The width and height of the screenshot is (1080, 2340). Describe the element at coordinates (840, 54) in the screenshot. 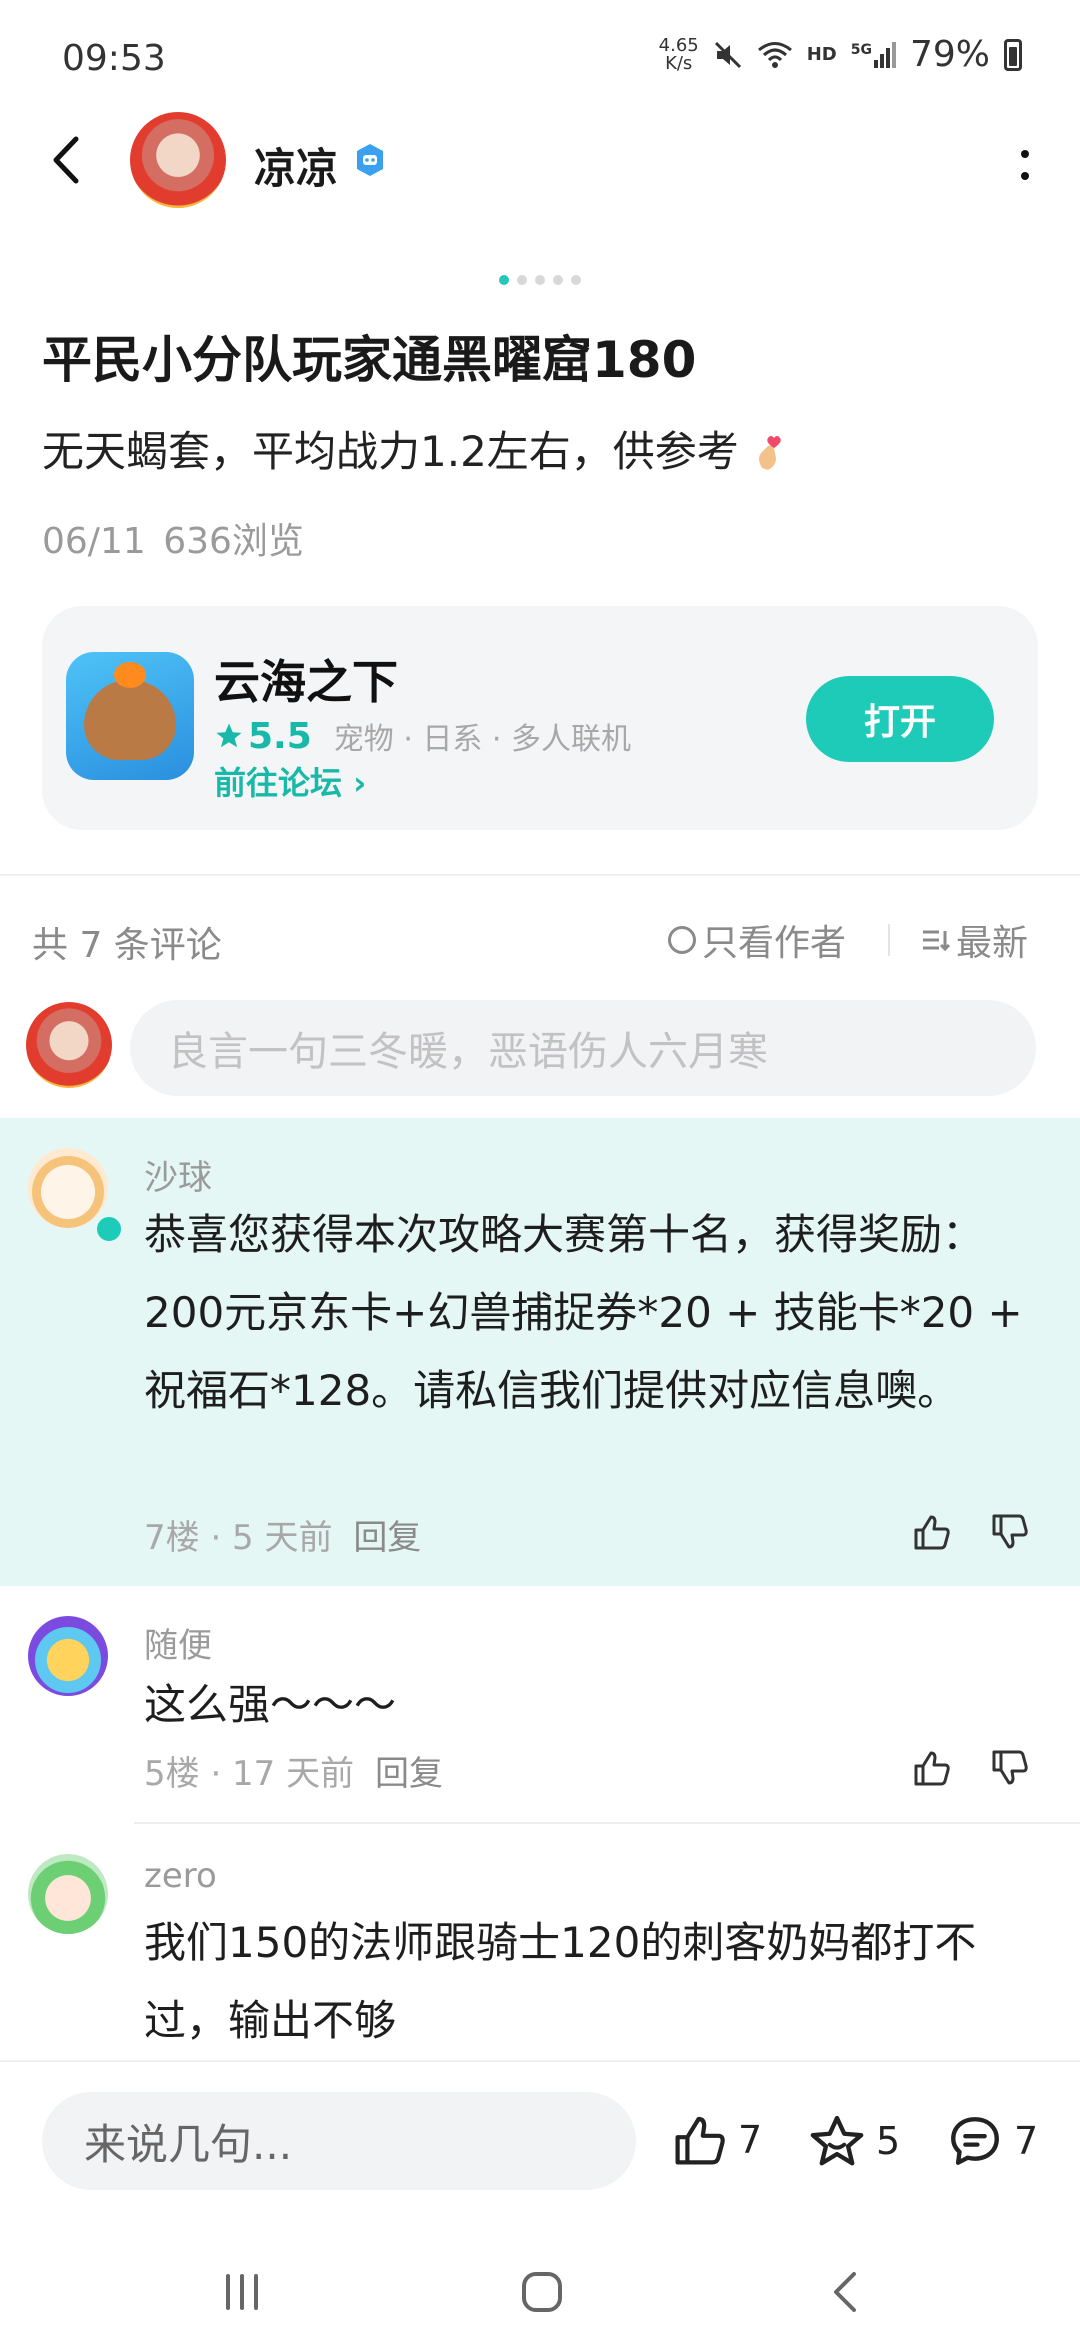

I see `status-icons: 4.65 K/s HD 5G 79%` at that location.